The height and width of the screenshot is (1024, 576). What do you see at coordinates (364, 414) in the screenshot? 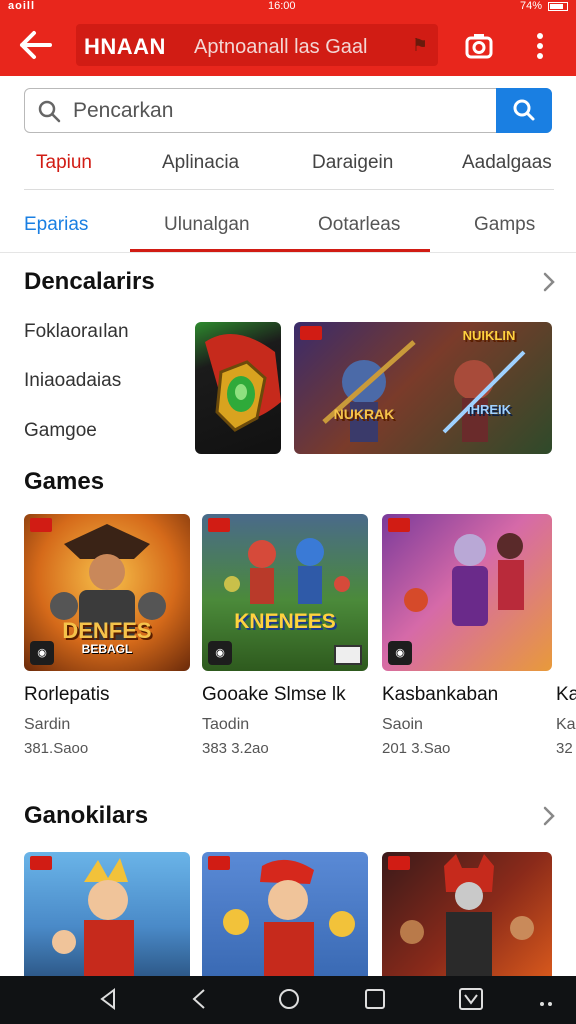
I see `banner-label: NUKRAK` at bounding box center [364, 414].